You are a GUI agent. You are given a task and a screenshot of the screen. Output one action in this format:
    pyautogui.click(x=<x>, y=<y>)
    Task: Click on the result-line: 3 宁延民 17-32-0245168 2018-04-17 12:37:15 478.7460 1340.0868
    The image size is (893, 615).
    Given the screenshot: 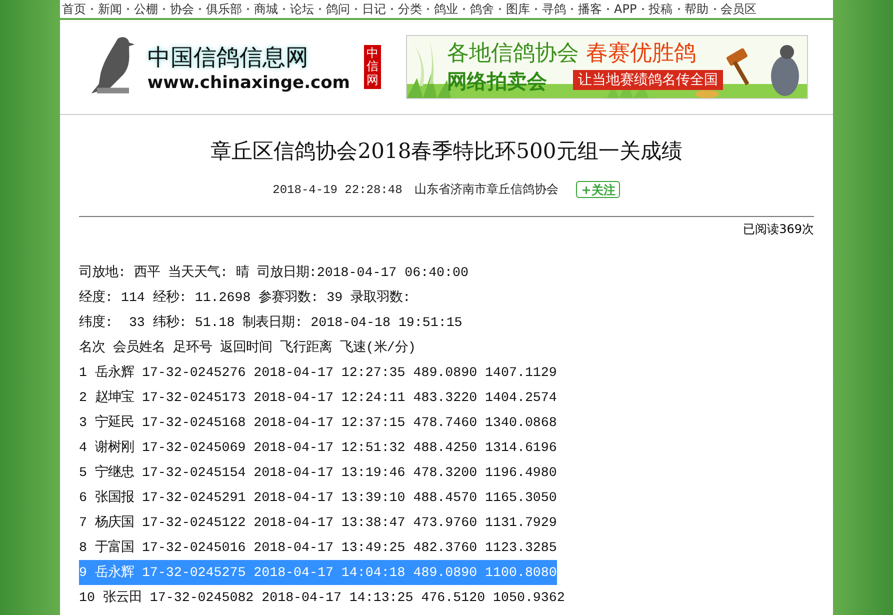 What is the action you would take?
    pyautogui.click(x=318, y=423)
    